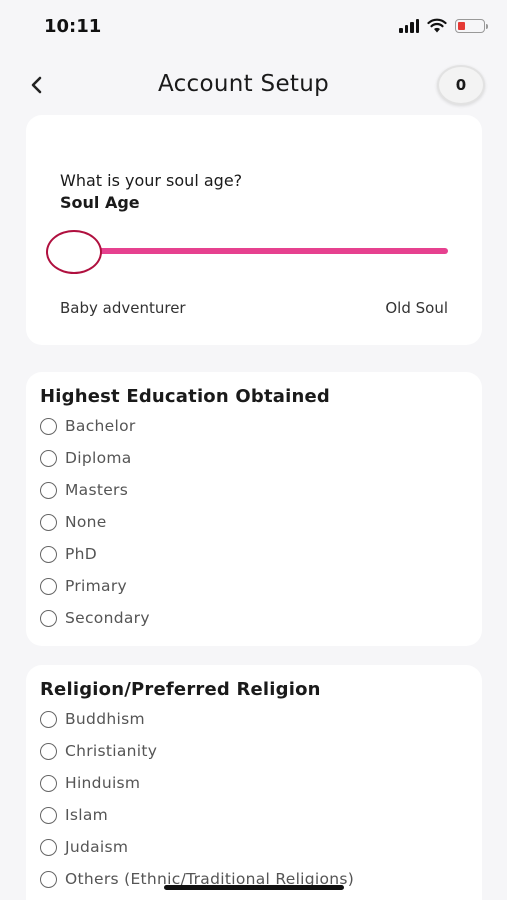 The width and height of the screenshot is (507, 900). Describe the element at coordinates (105, 719) in the screenshot. I see `option-label: Buddhism` at that location.